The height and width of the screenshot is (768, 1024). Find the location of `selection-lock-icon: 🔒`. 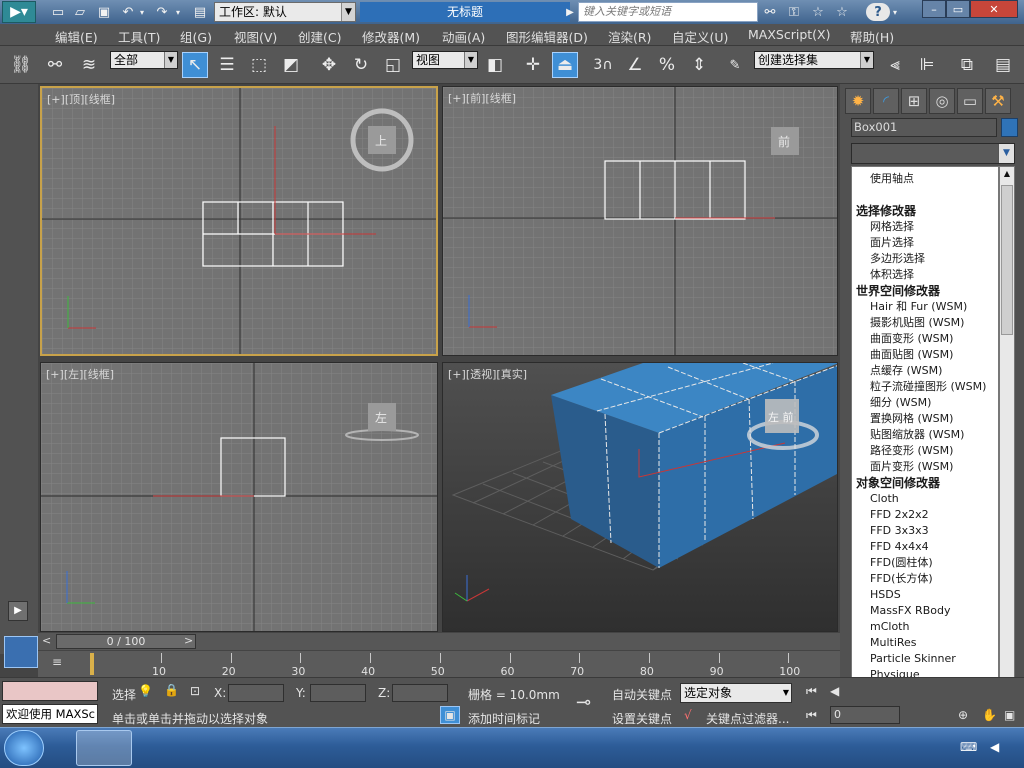

selection-lock-icon: 🔒 is located at coordinates (171, 690).